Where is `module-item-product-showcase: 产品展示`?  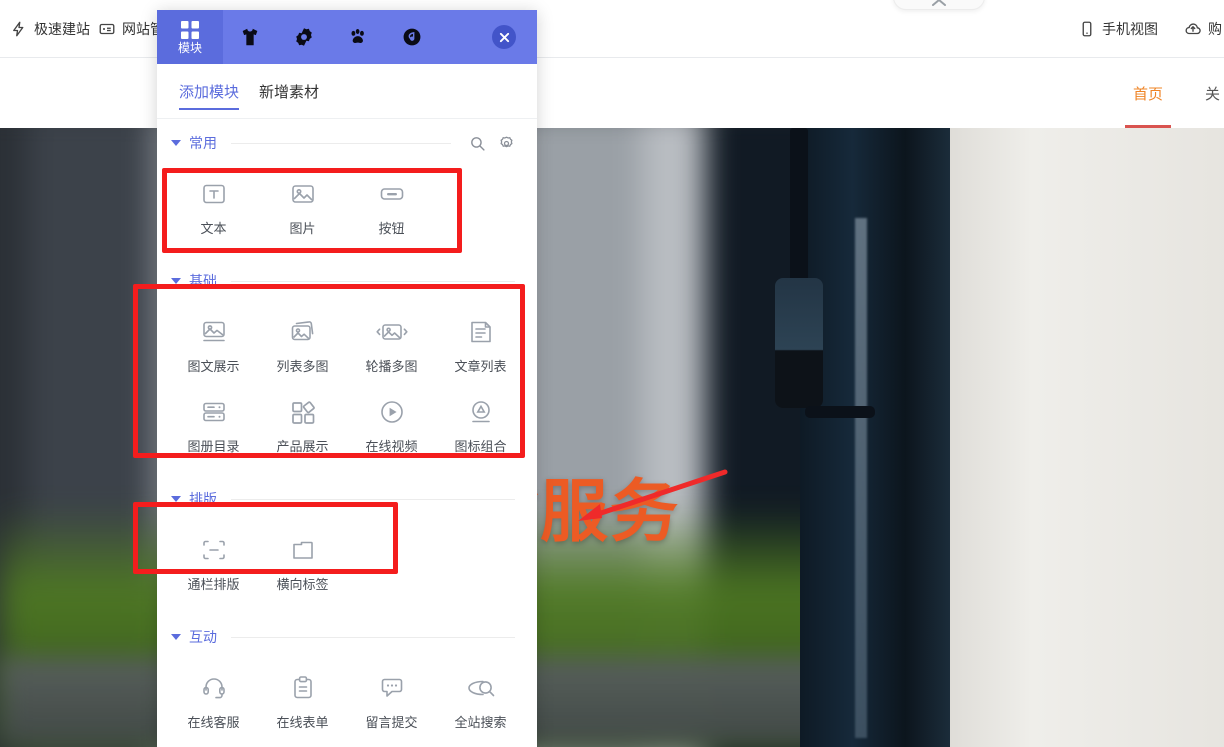
module-item-product-showcase: 产品展示 is located at coordinates (302, 425).